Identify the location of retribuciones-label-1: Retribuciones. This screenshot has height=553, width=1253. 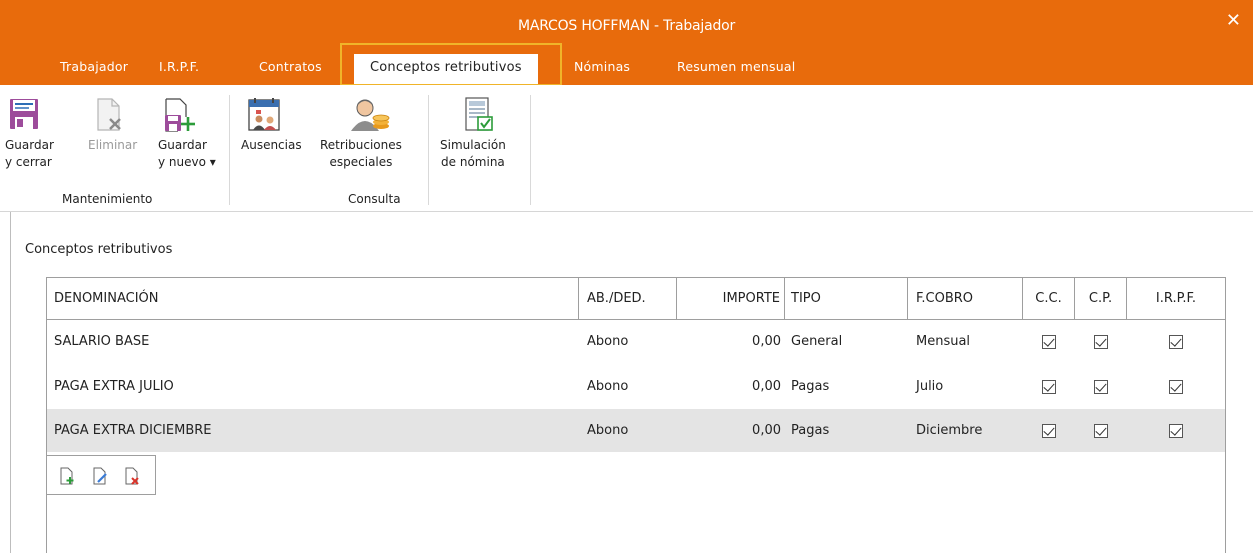
(361, 145).